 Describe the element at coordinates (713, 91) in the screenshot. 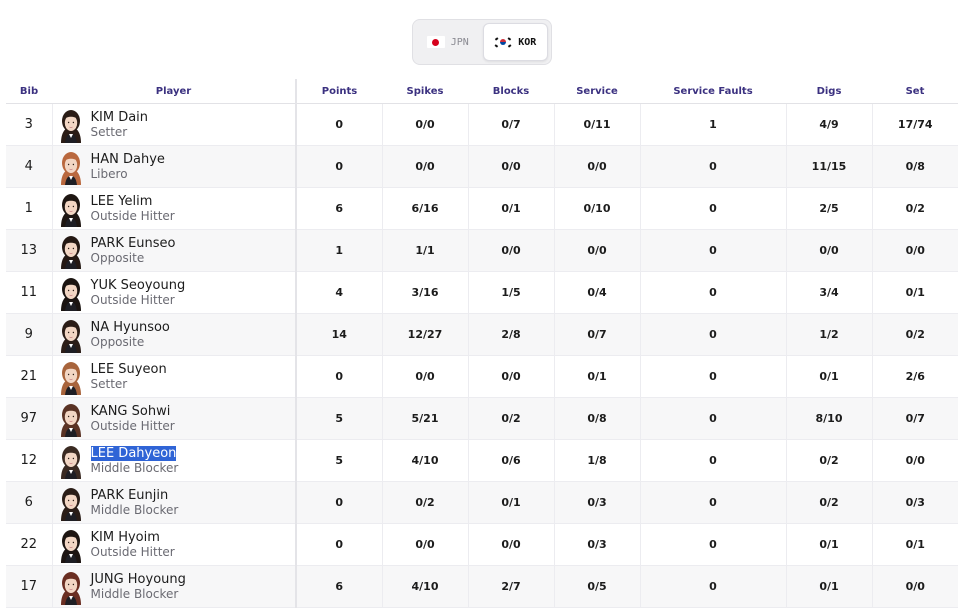

I see `column-header-service-faults: Service Faults` at that location.